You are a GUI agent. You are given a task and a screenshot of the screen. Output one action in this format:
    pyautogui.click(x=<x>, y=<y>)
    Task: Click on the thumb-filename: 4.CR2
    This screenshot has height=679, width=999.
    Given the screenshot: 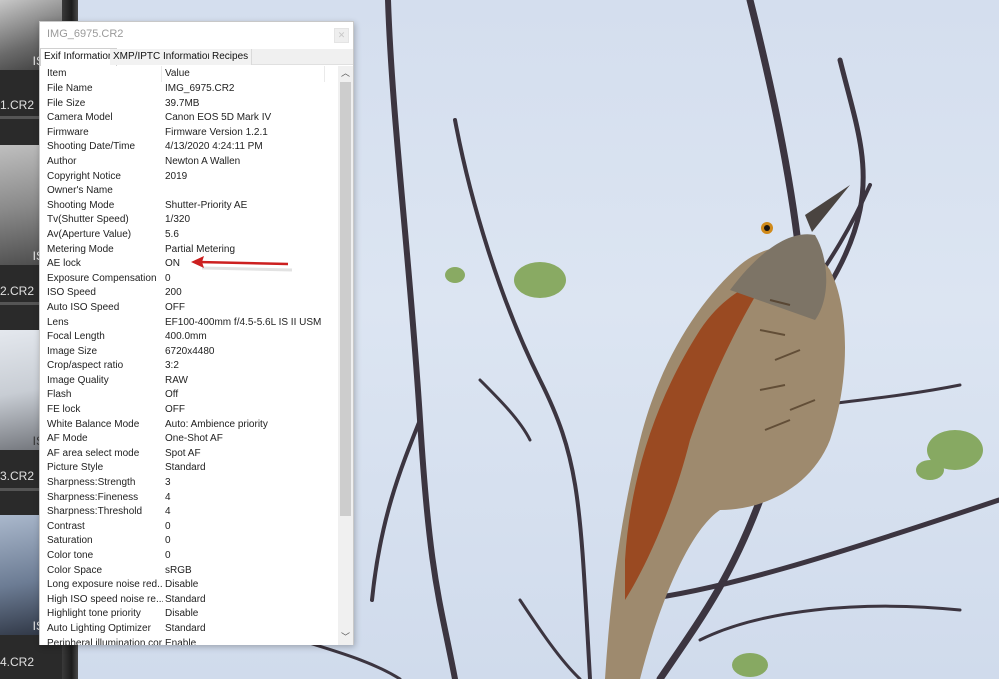 What is the action you would take?
    pyautogui.click(x=17, y=662)
    